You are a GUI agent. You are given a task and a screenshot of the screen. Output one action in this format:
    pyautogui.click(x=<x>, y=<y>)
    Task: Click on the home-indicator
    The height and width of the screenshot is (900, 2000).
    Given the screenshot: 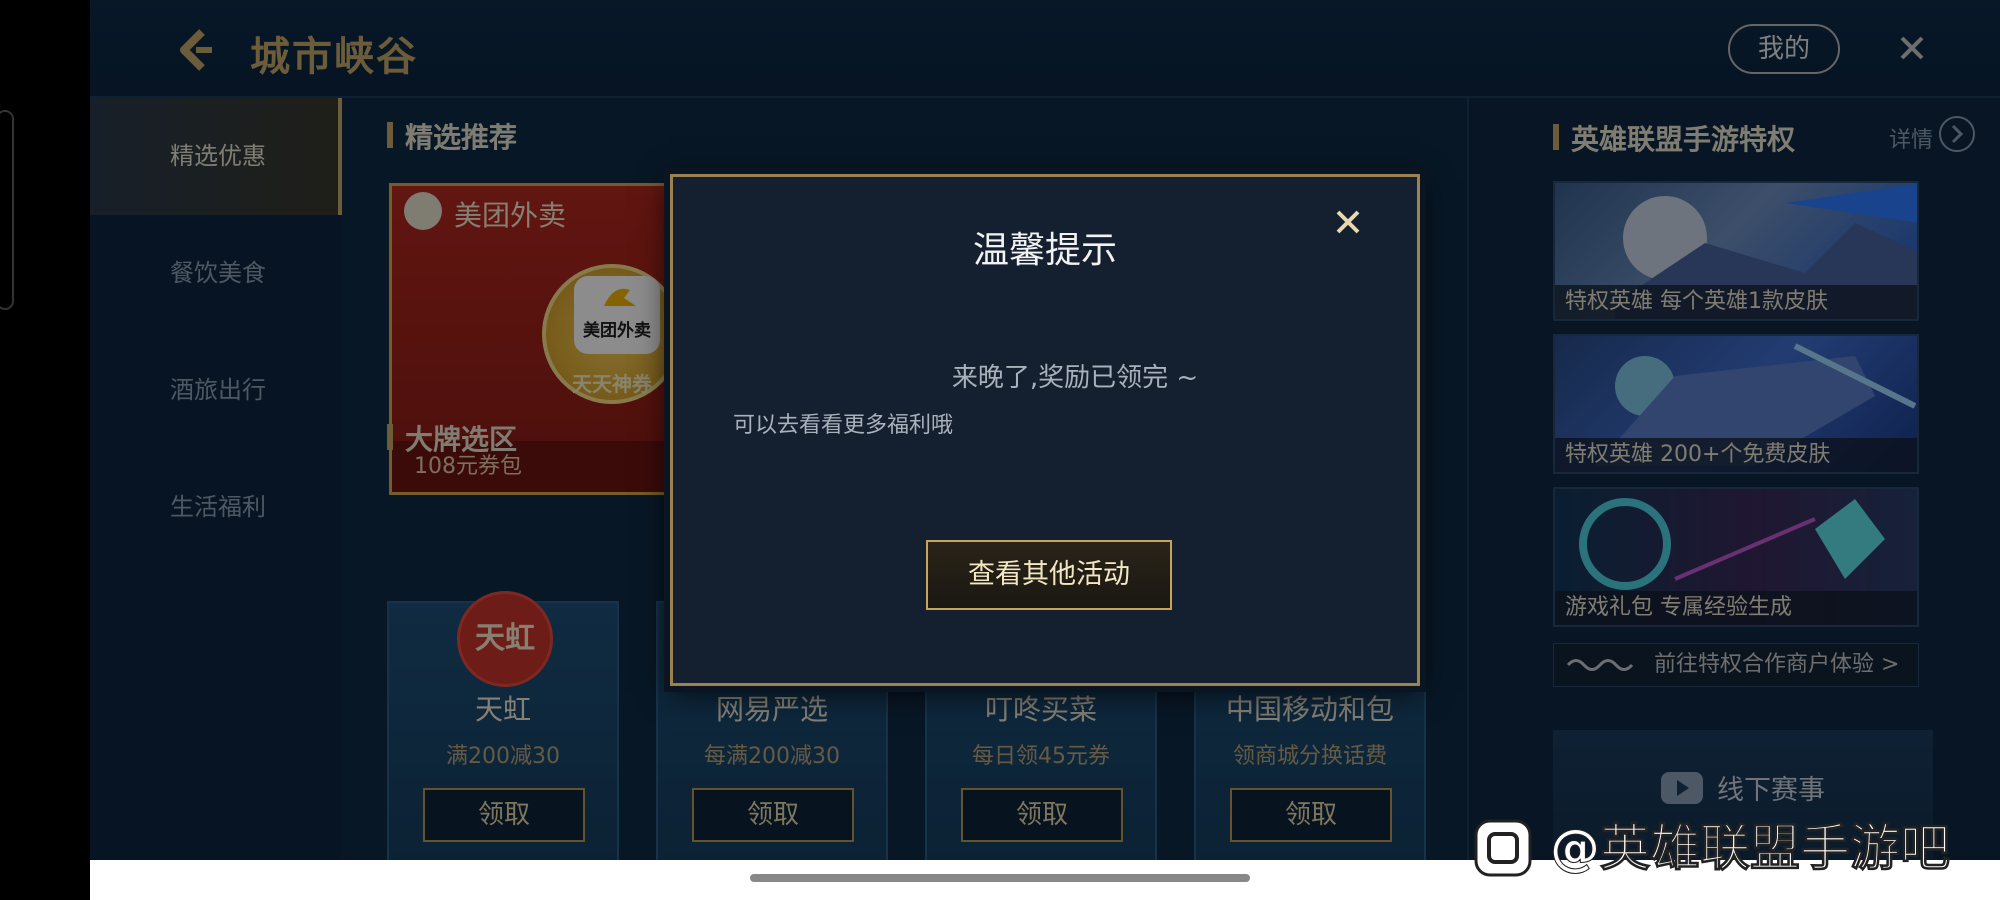 What is the action you would take?
    pyautogui.click(x=1000, y=878)
    